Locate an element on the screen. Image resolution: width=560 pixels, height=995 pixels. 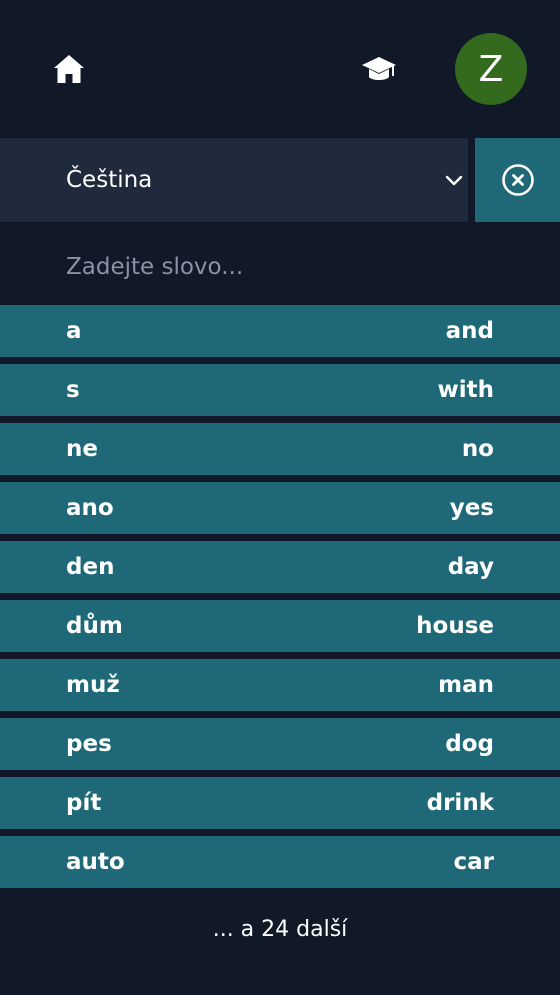
learn-button is located at coordinates (379, 70).